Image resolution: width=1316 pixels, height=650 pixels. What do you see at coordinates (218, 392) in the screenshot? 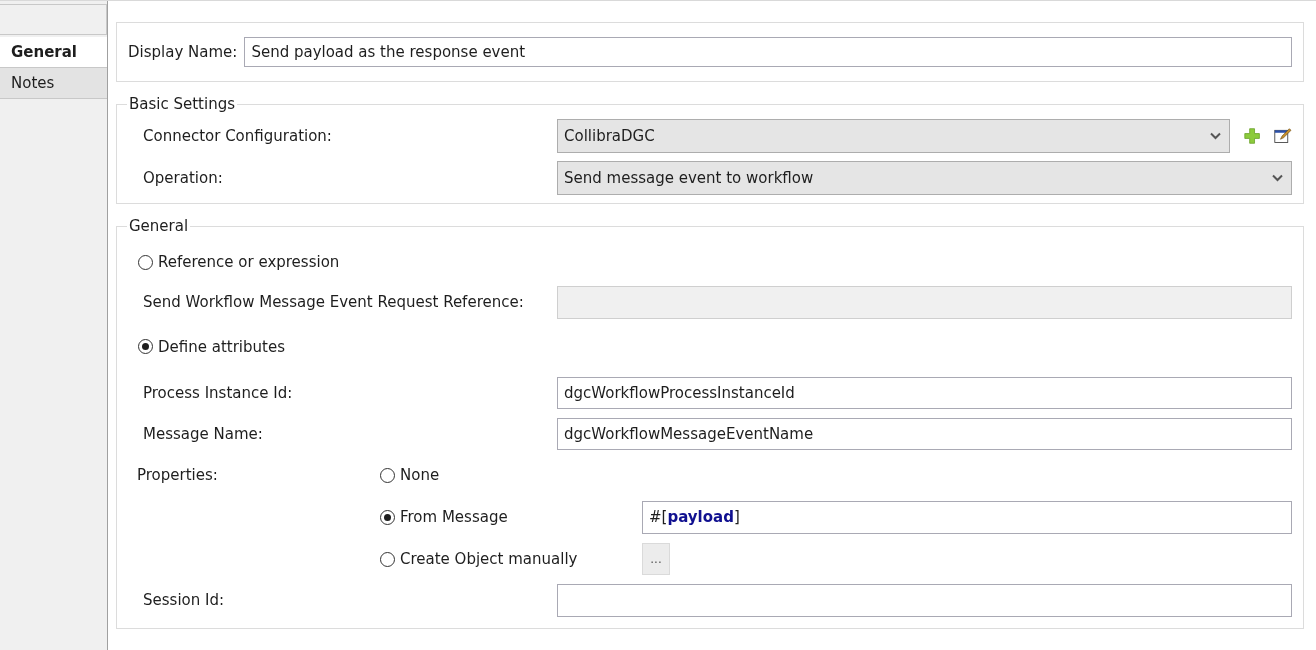
I see `field-label: Process Instance Id:` at bounding box center [218, 392].